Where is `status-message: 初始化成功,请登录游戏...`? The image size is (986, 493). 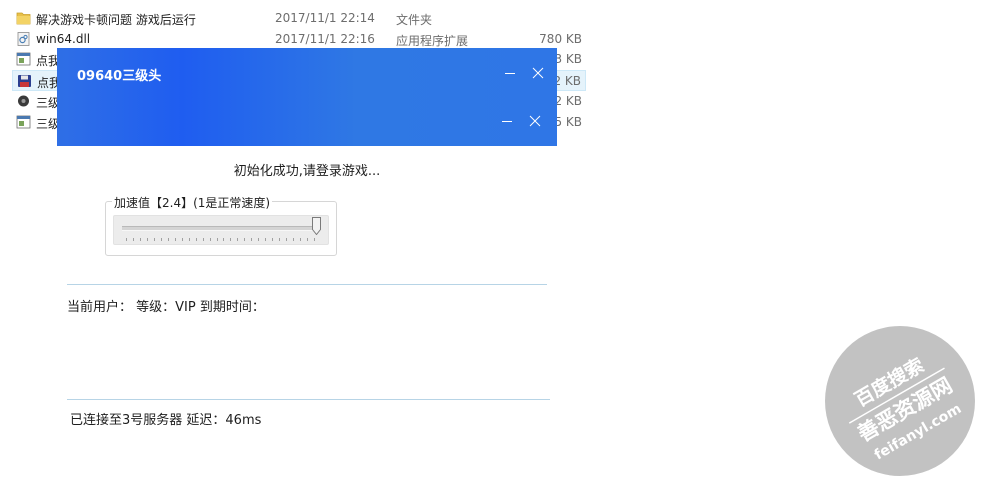 status-message: 初始化成功,请登录游戏... is located at coordinates (307, 171).